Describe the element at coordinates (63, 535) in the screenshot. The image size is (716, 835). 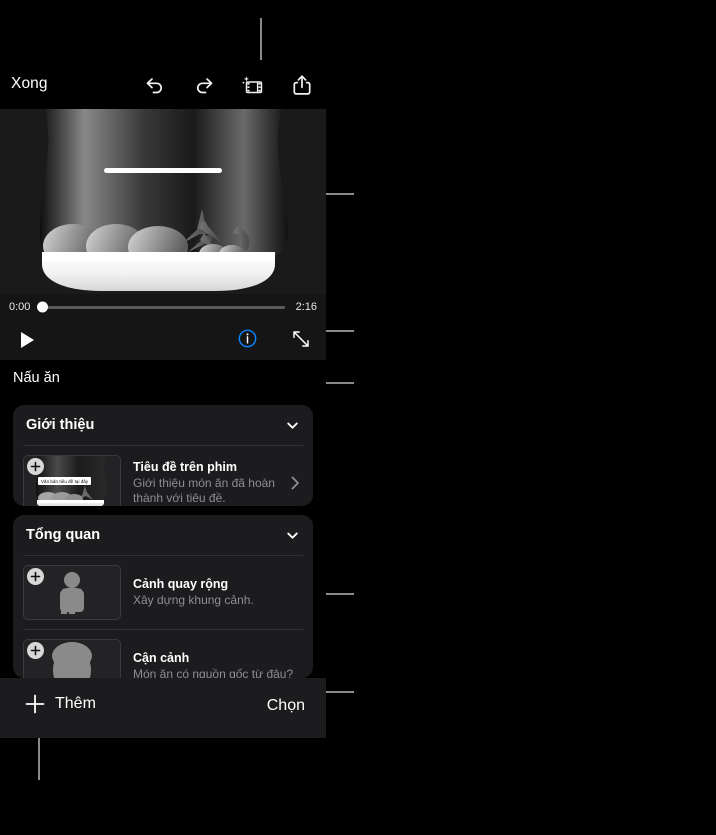
I see `section-title-overview: Tổng quan` at that location.